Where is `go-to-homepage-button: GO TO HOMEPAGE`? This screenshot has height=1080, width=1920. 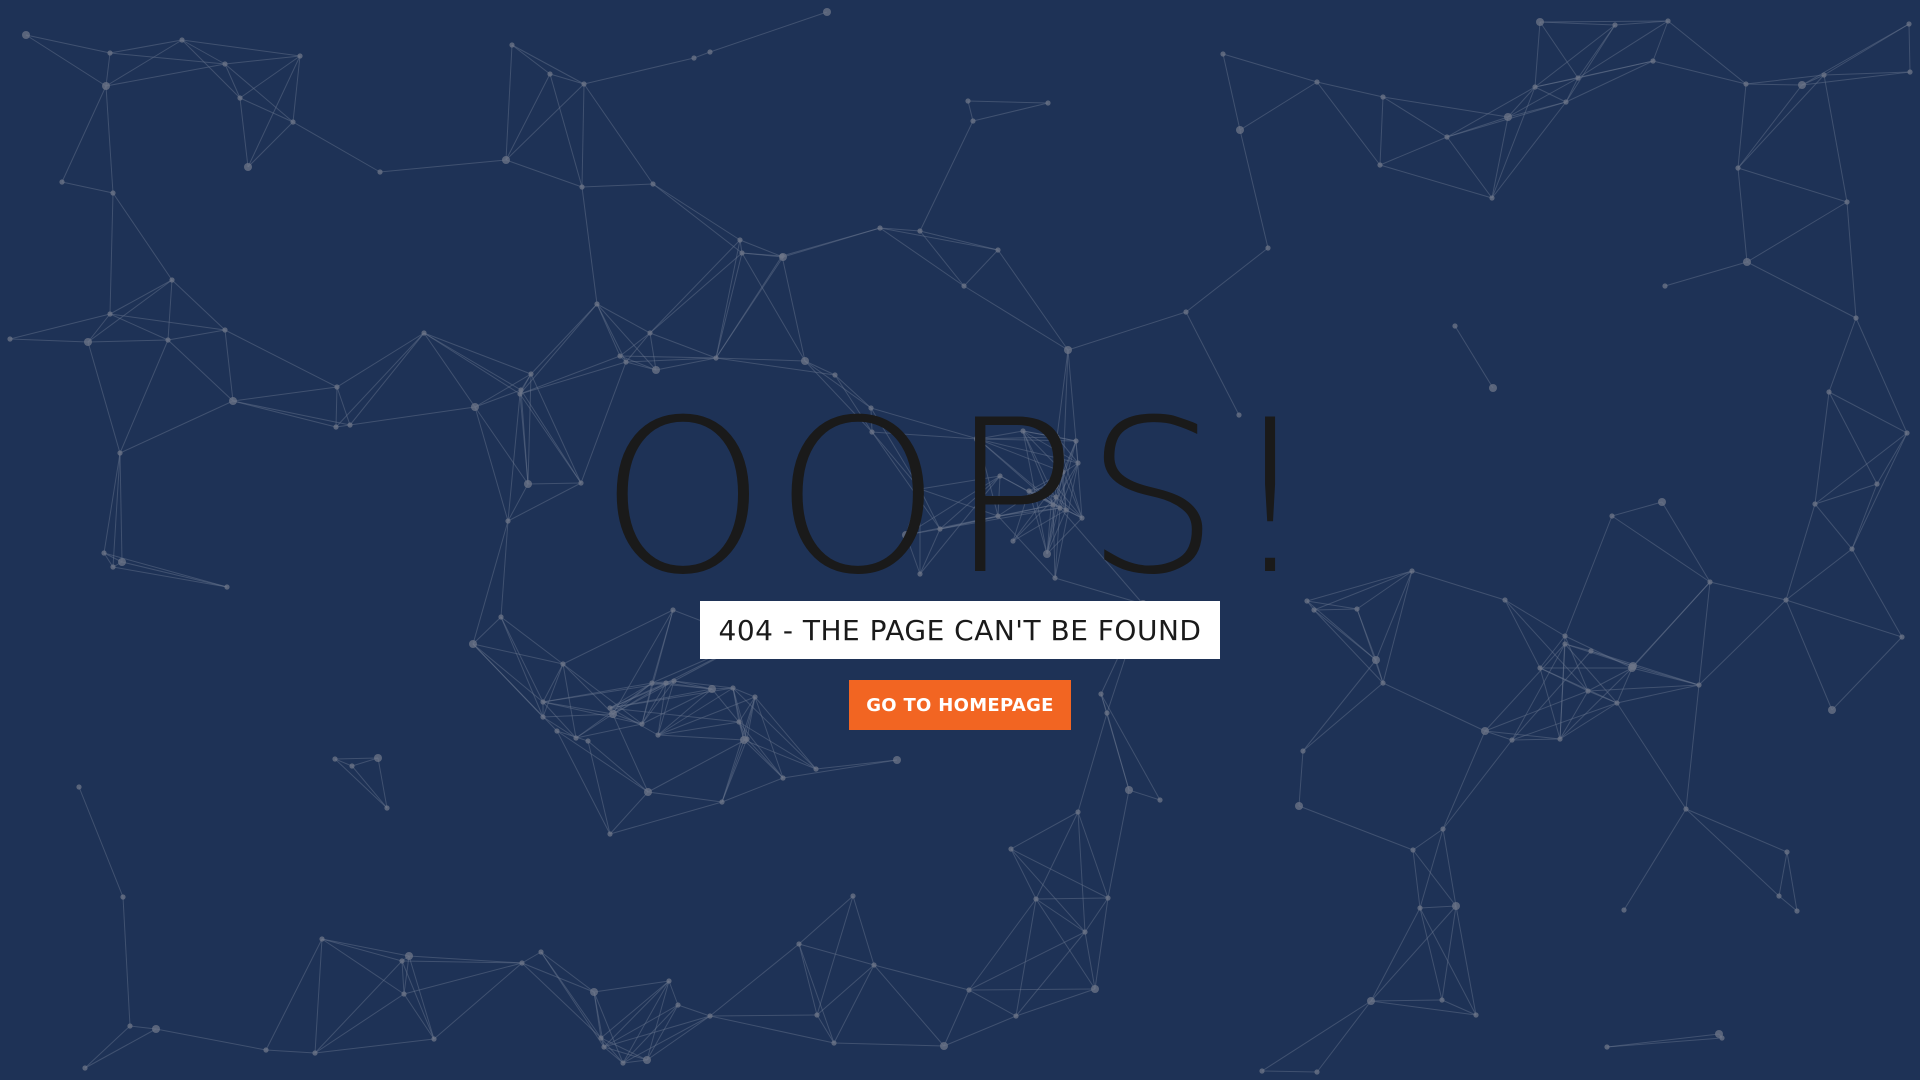
go-to-homepage-button: GO TO HOMEPAGE is located at coordinates (960, 705).